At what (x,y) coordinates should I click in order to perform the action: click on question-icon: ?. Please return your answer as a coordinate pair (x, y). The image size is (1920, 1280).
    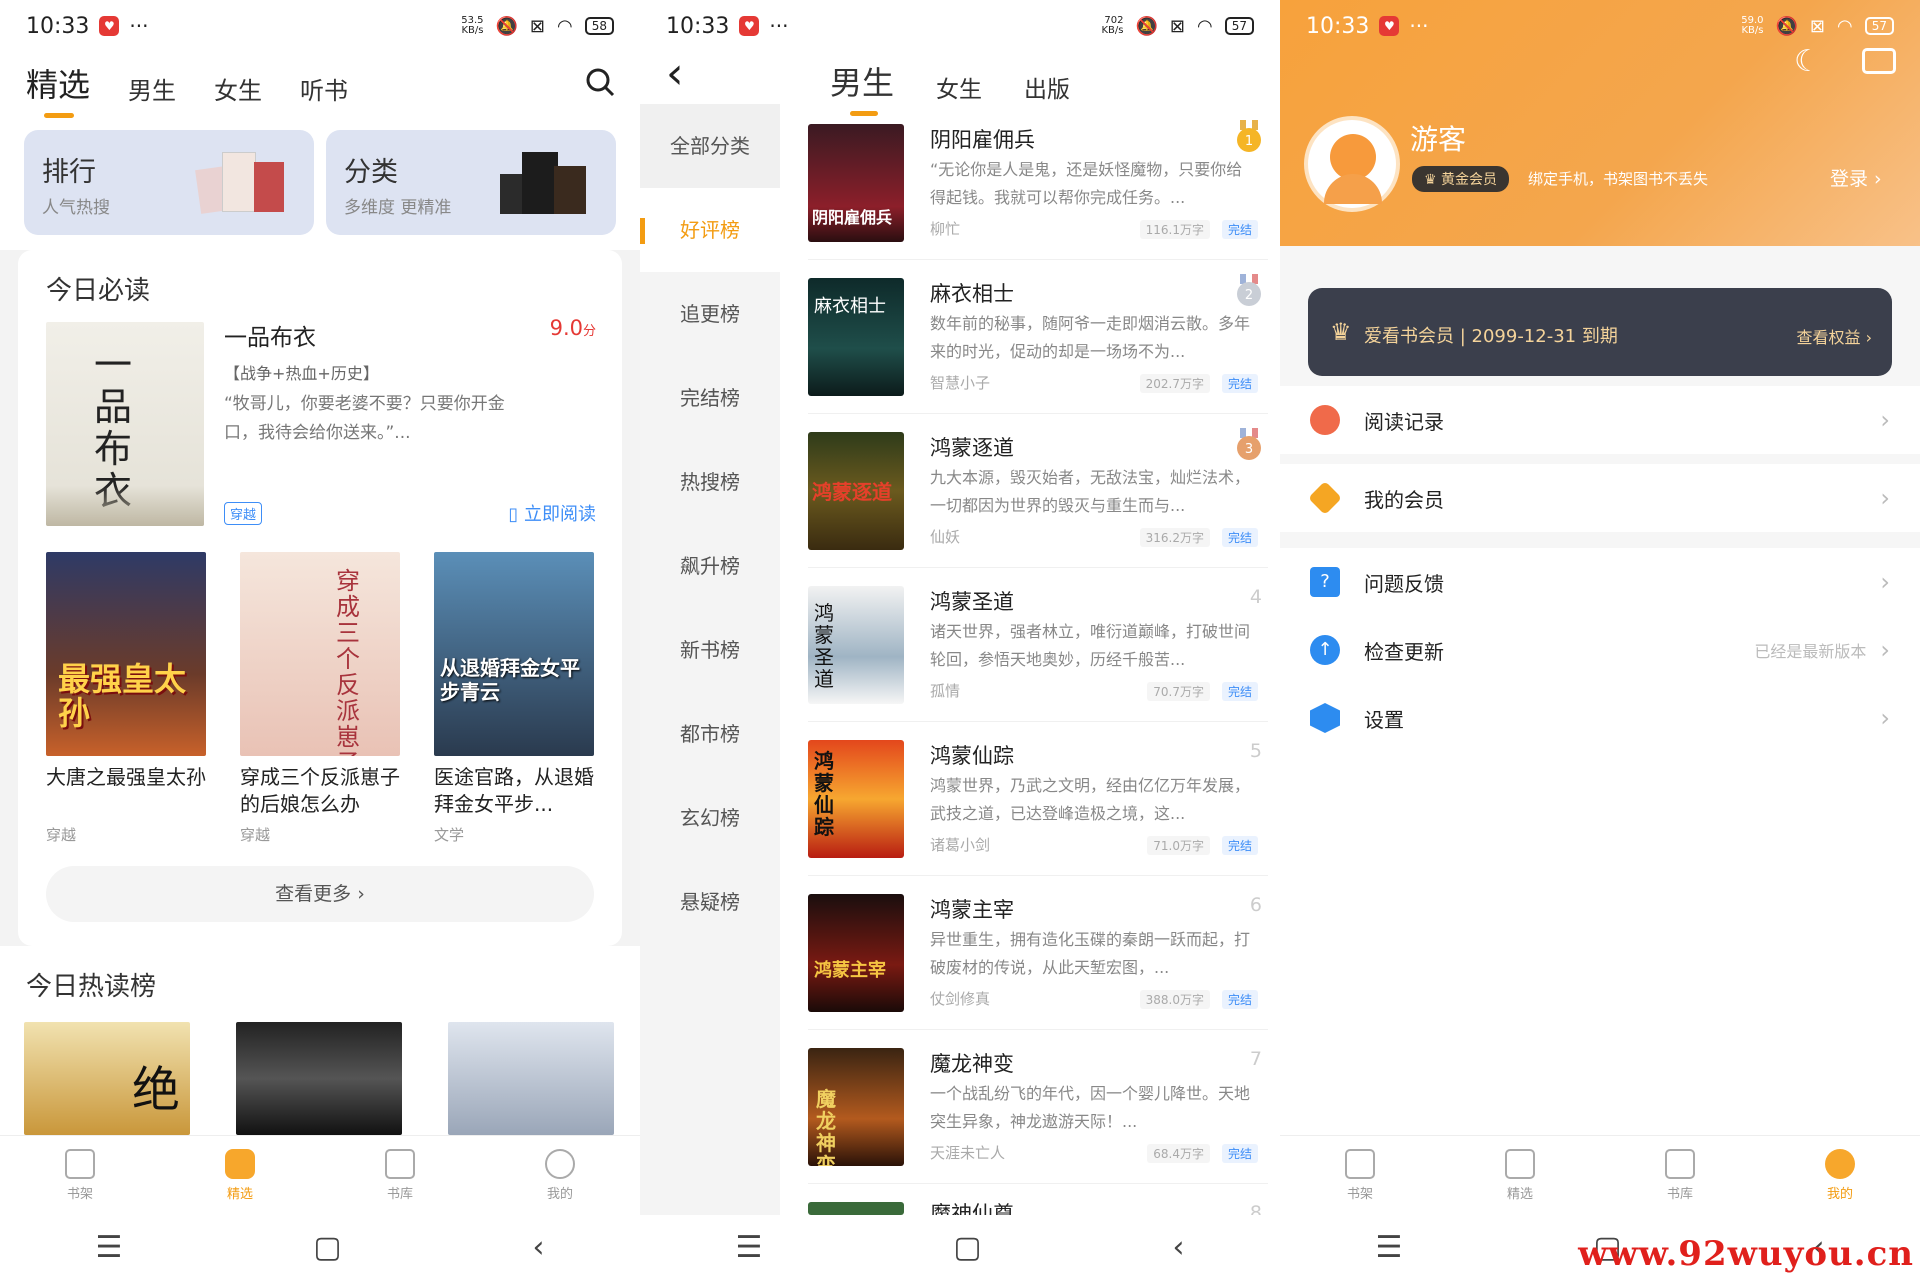
    Looking at the image, I should click on (1325, 582).